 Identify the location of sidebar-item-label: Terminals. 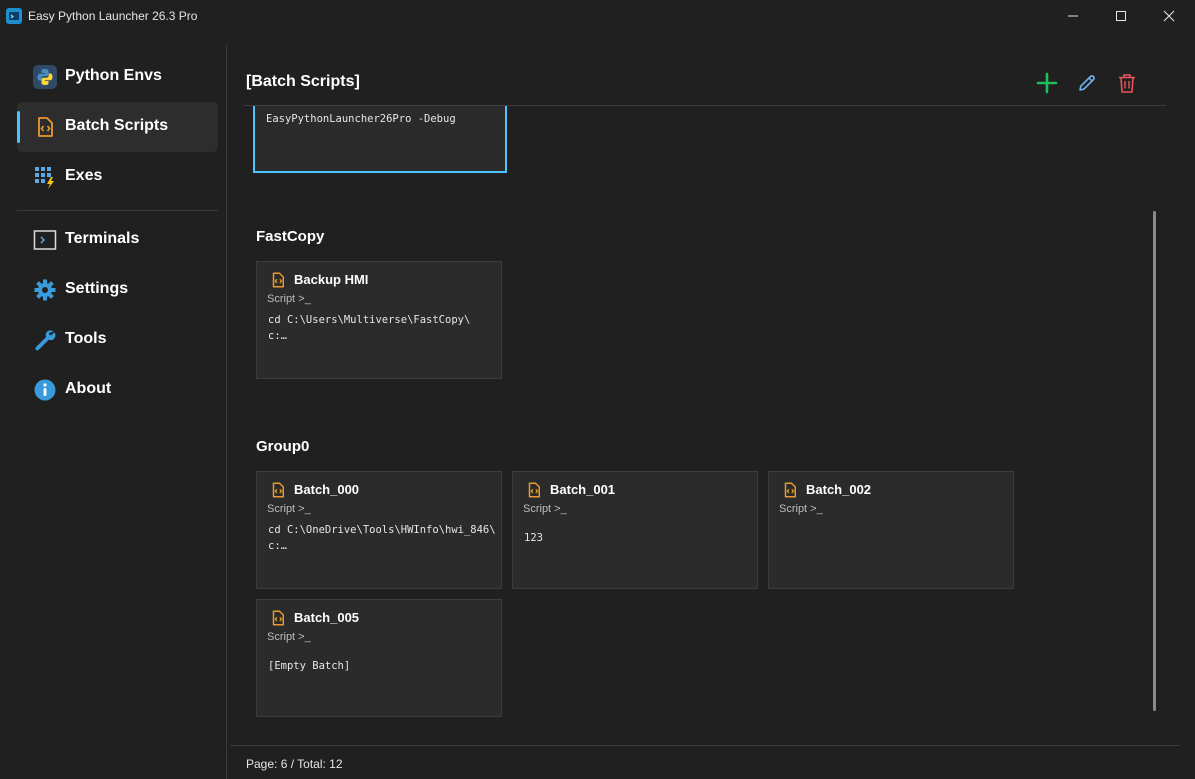
(102, 238).